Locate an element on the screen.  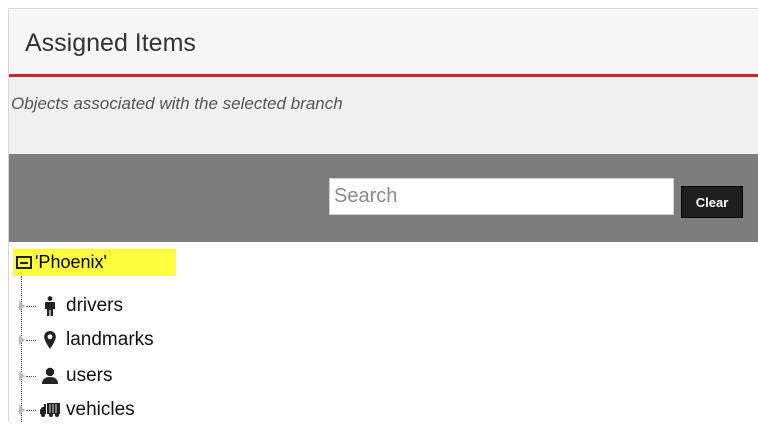
user-icon is located at coordinates (50, 376).